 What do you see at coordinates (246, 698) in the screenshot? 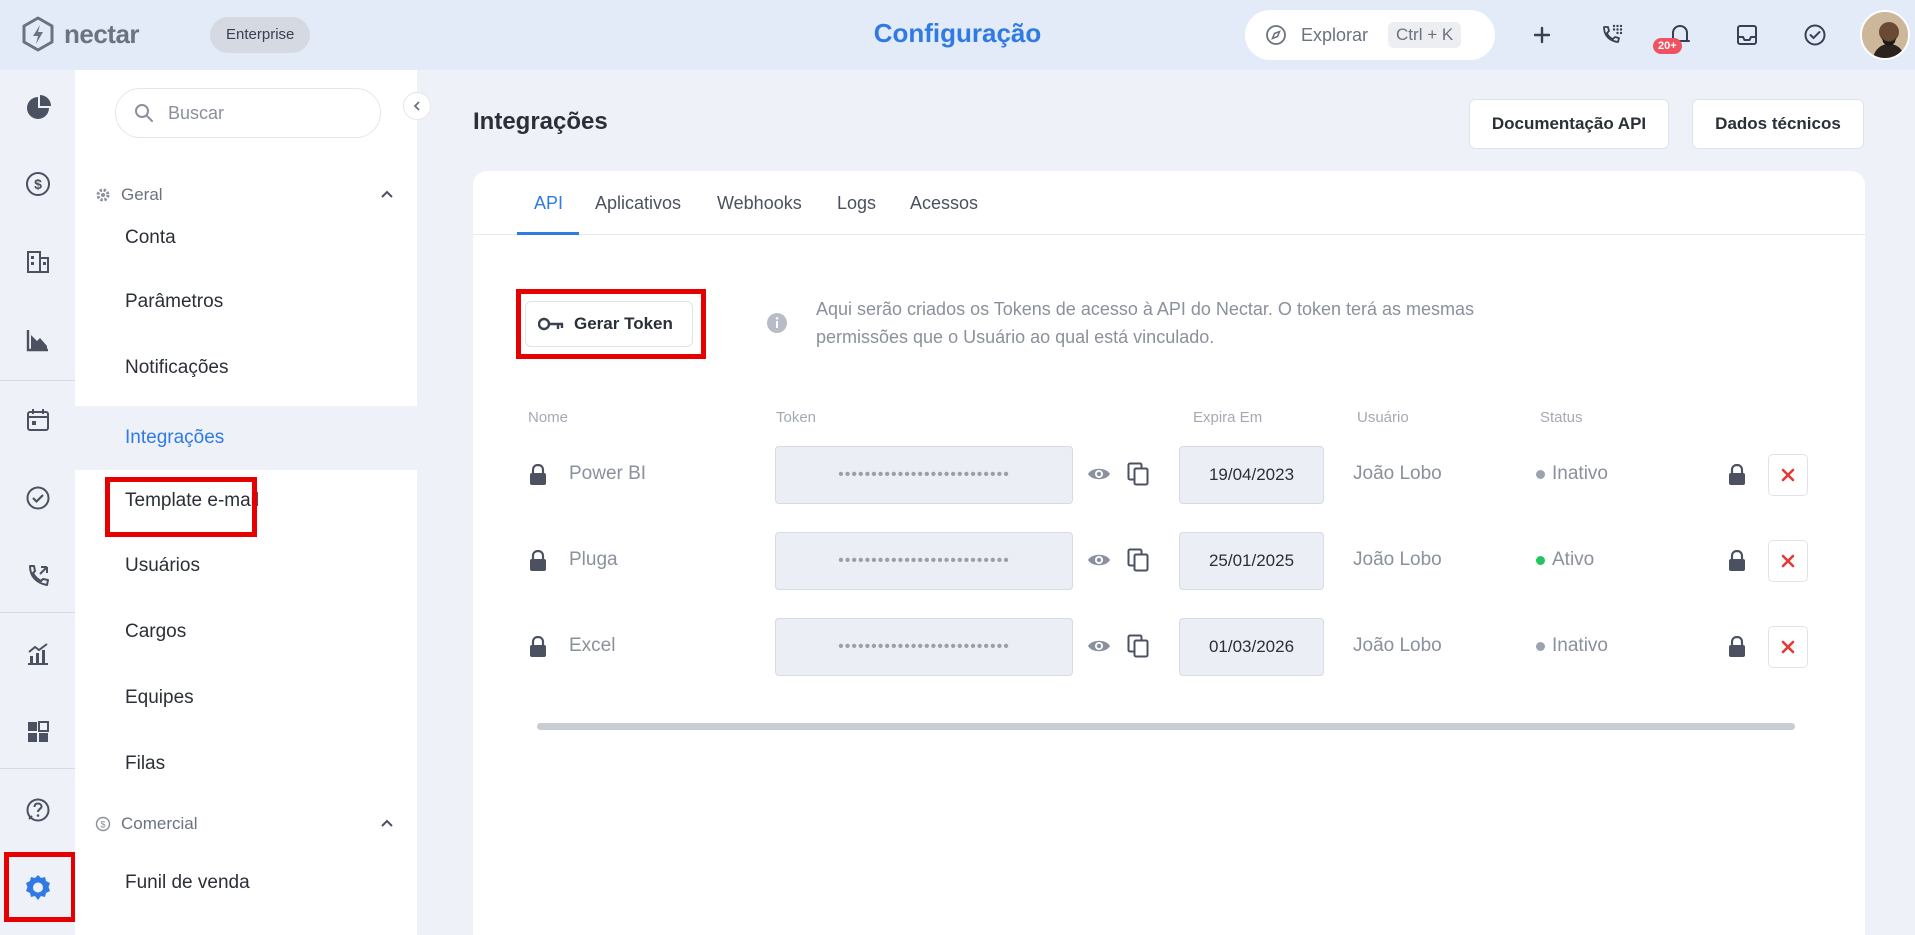
I see `sidebar-item-equipes: Equipes` at bounding box center [246, 698].